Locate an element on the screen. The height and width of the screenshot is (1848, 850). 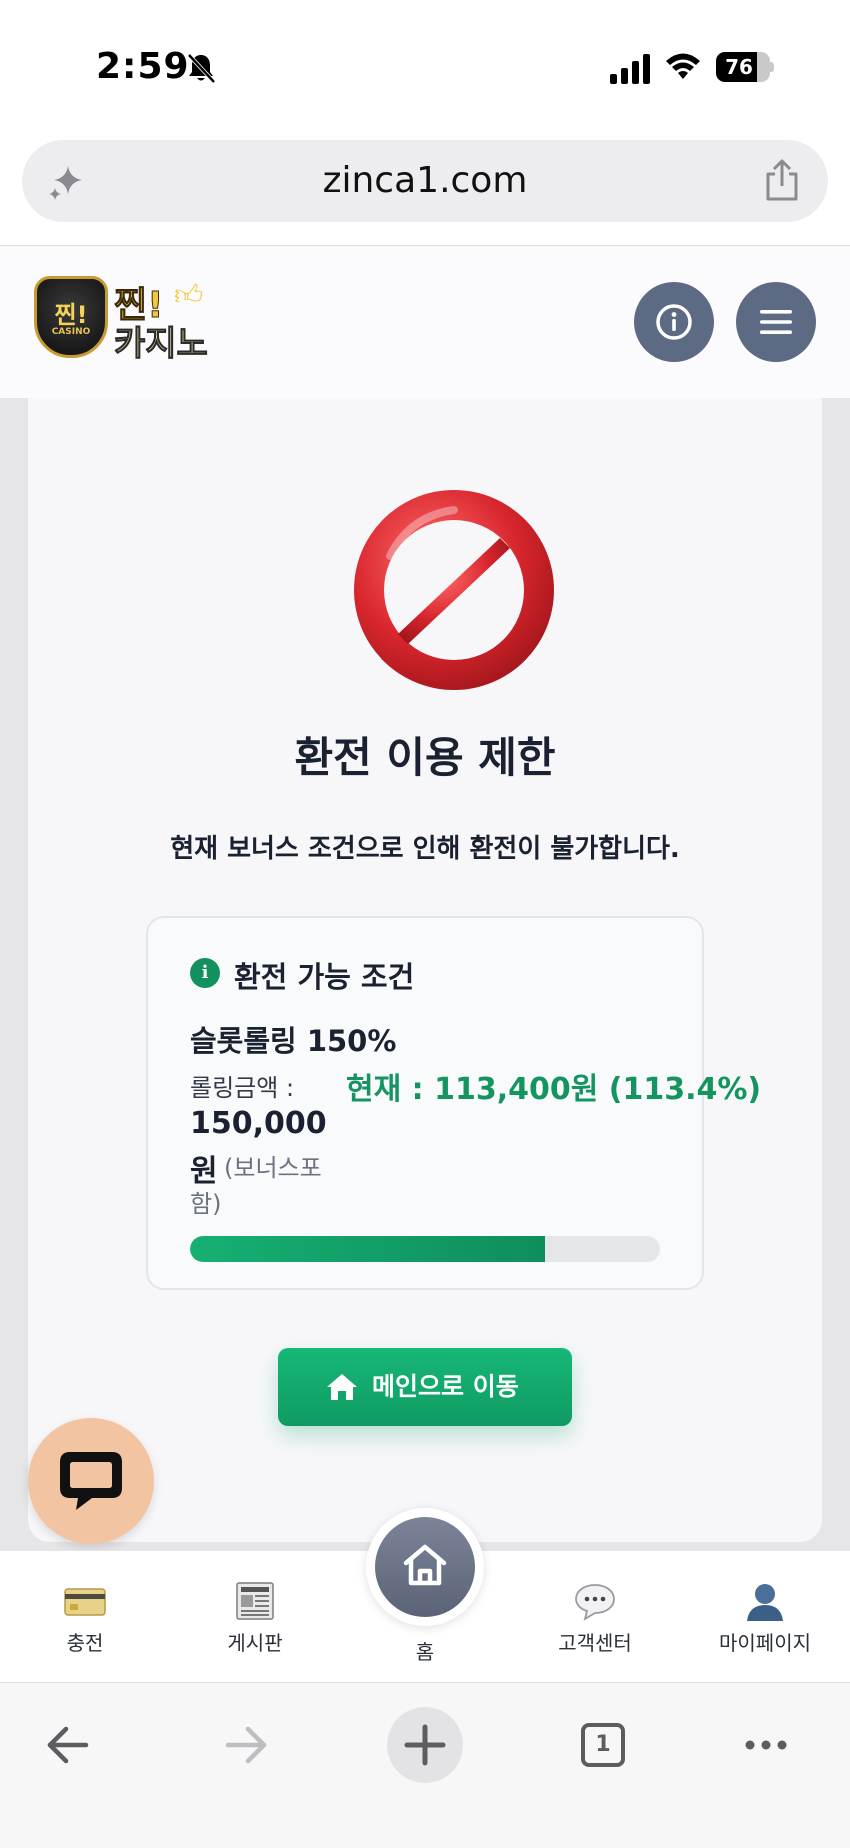
hamburger-icon is located at coordinates (776, 322).